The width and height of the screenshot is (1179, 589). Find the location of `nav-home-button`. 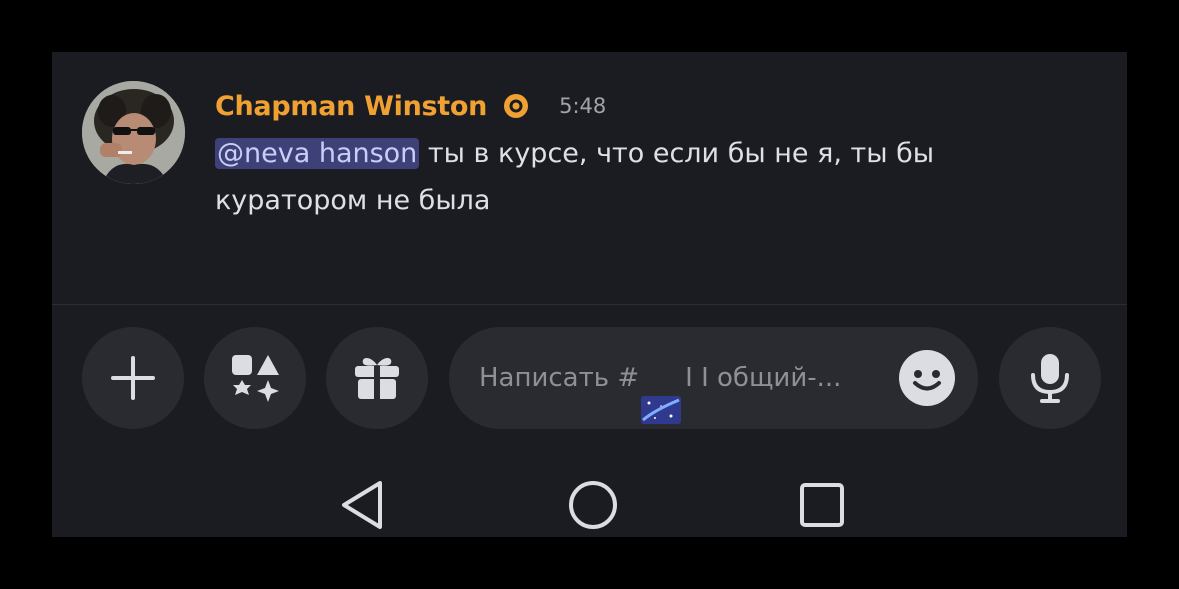

nav-home-button is located at coordinates (593, 505).